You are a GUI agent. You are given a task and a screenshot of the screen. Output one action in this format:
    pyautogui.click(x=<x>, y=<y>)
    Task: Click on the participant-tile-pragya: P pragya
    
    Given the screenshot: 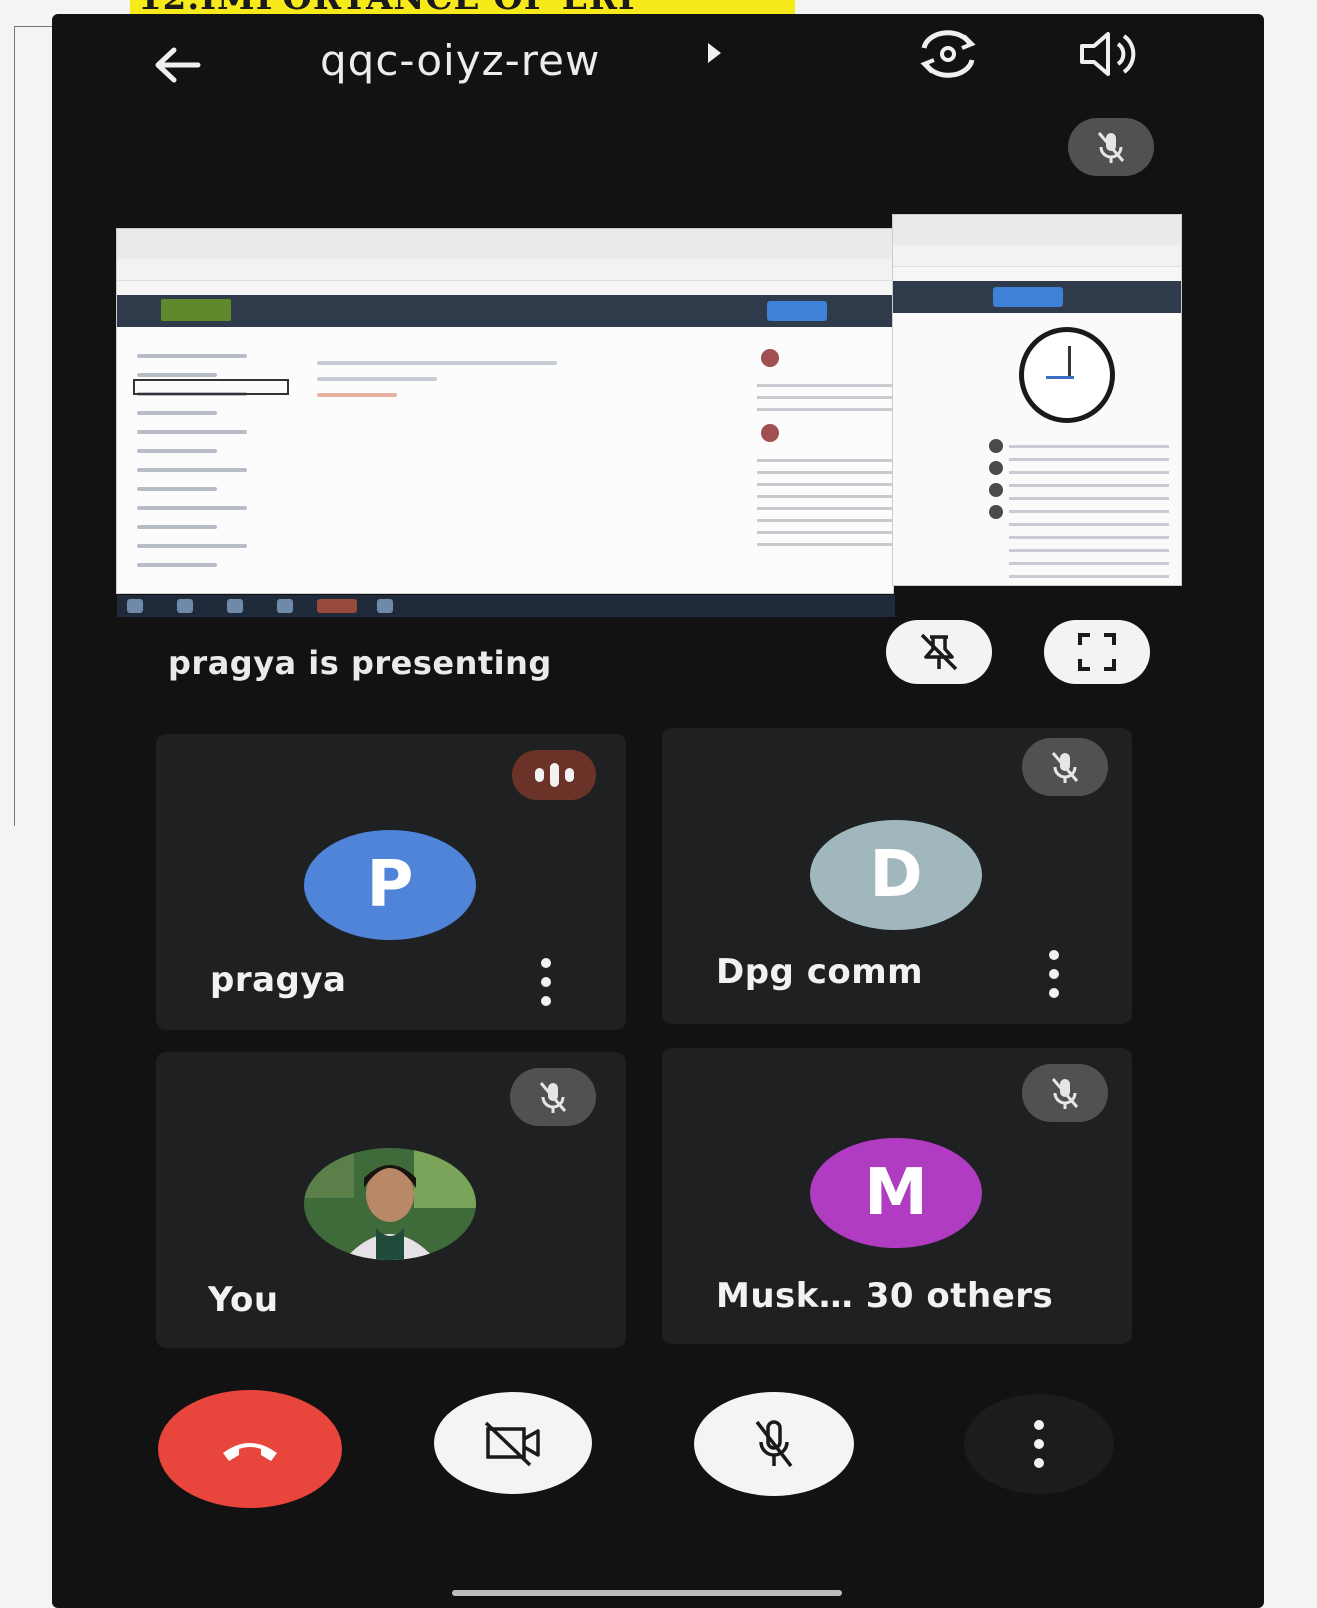 What is the action you would take?
    pyautogui.click(x=391, y=882)
    